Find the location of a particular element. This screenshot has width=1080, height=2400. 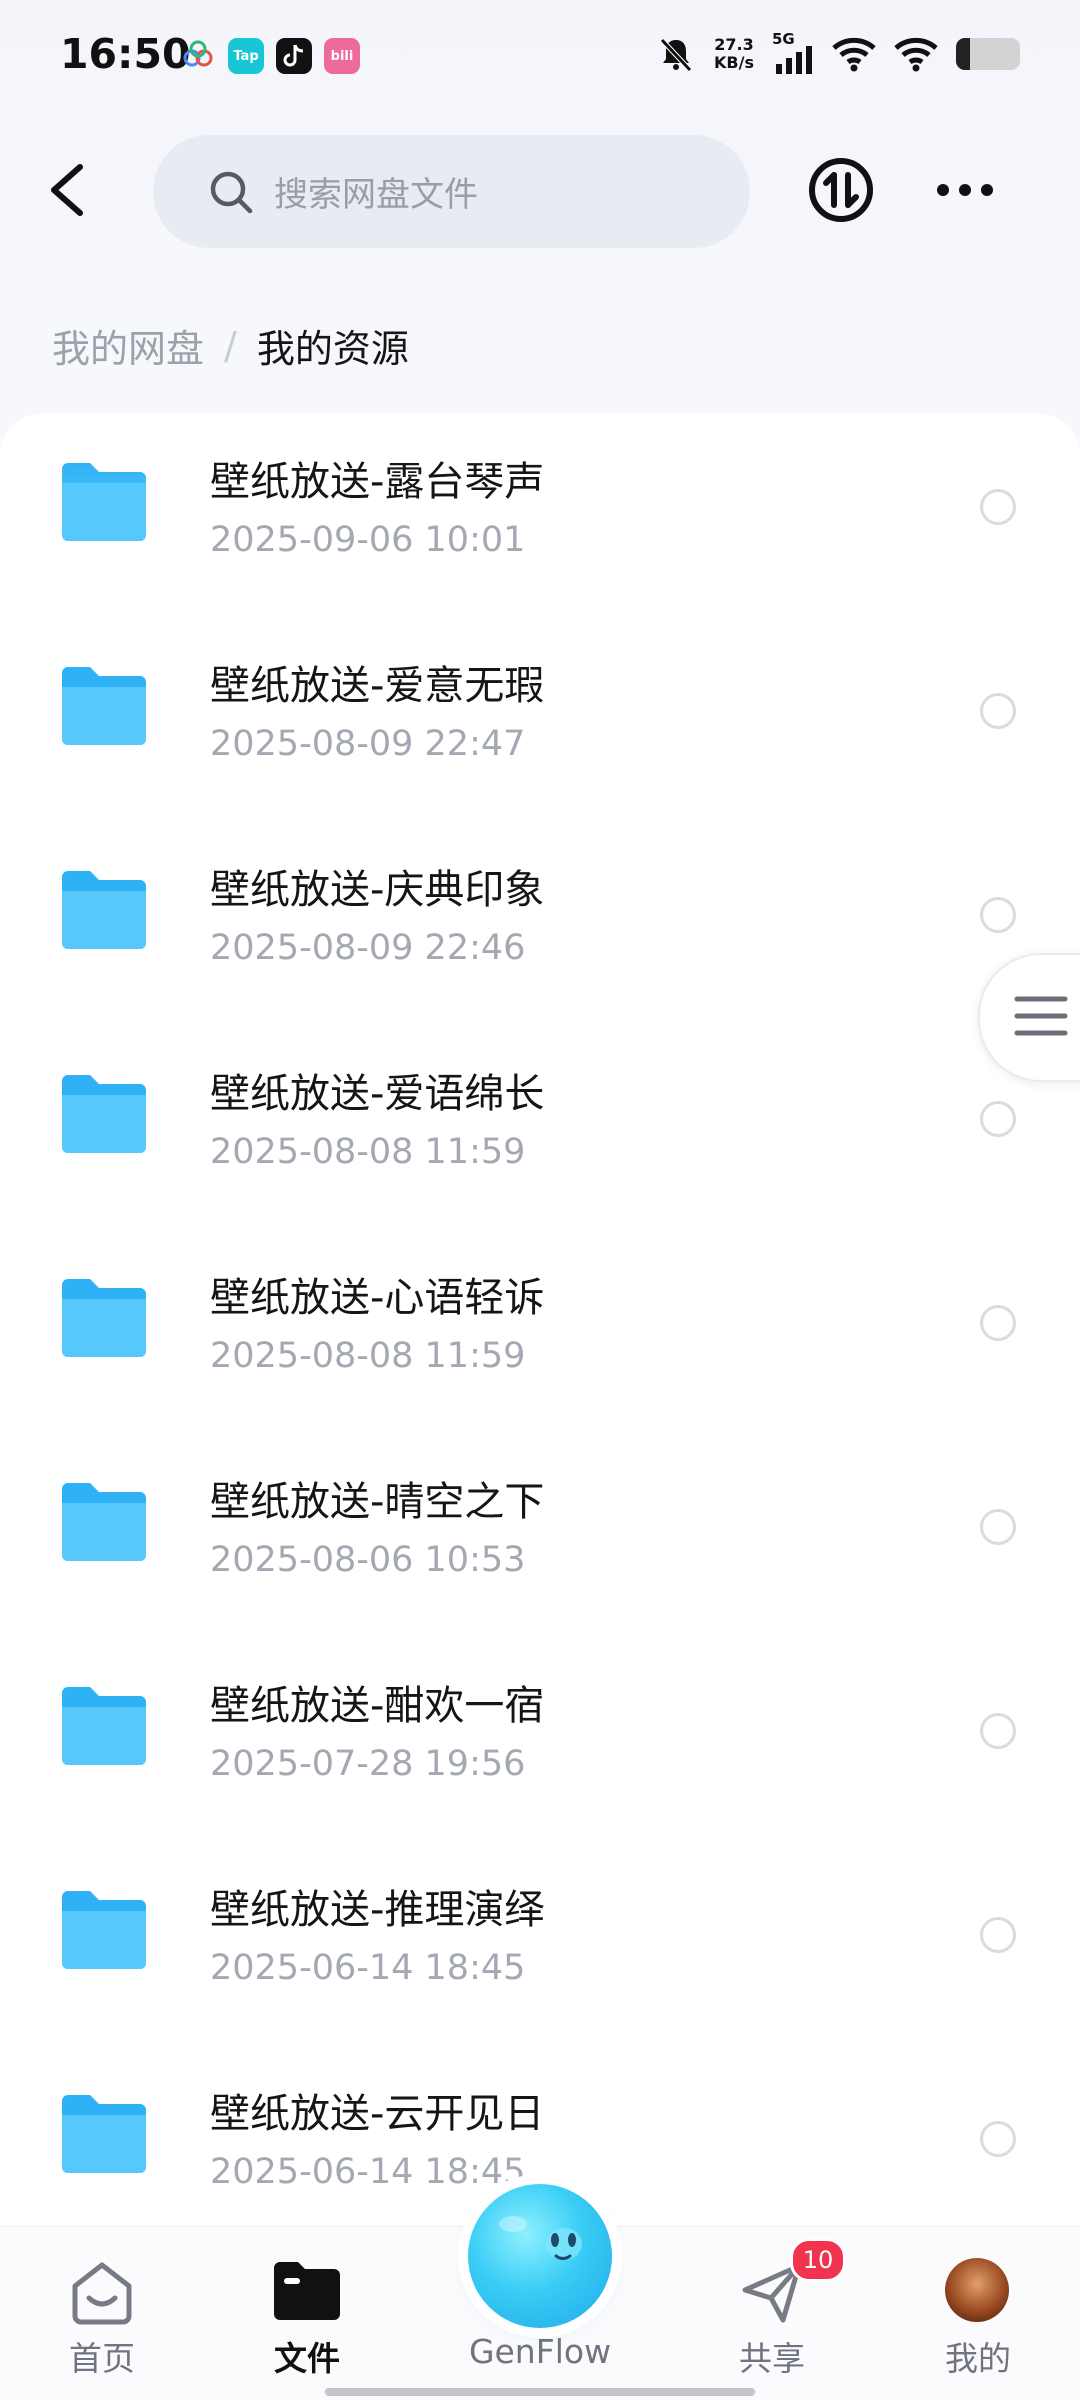

list-item: 壁纸放送-庆典印象 2025-08-09 22:46 is located at coordinates (540, 923).